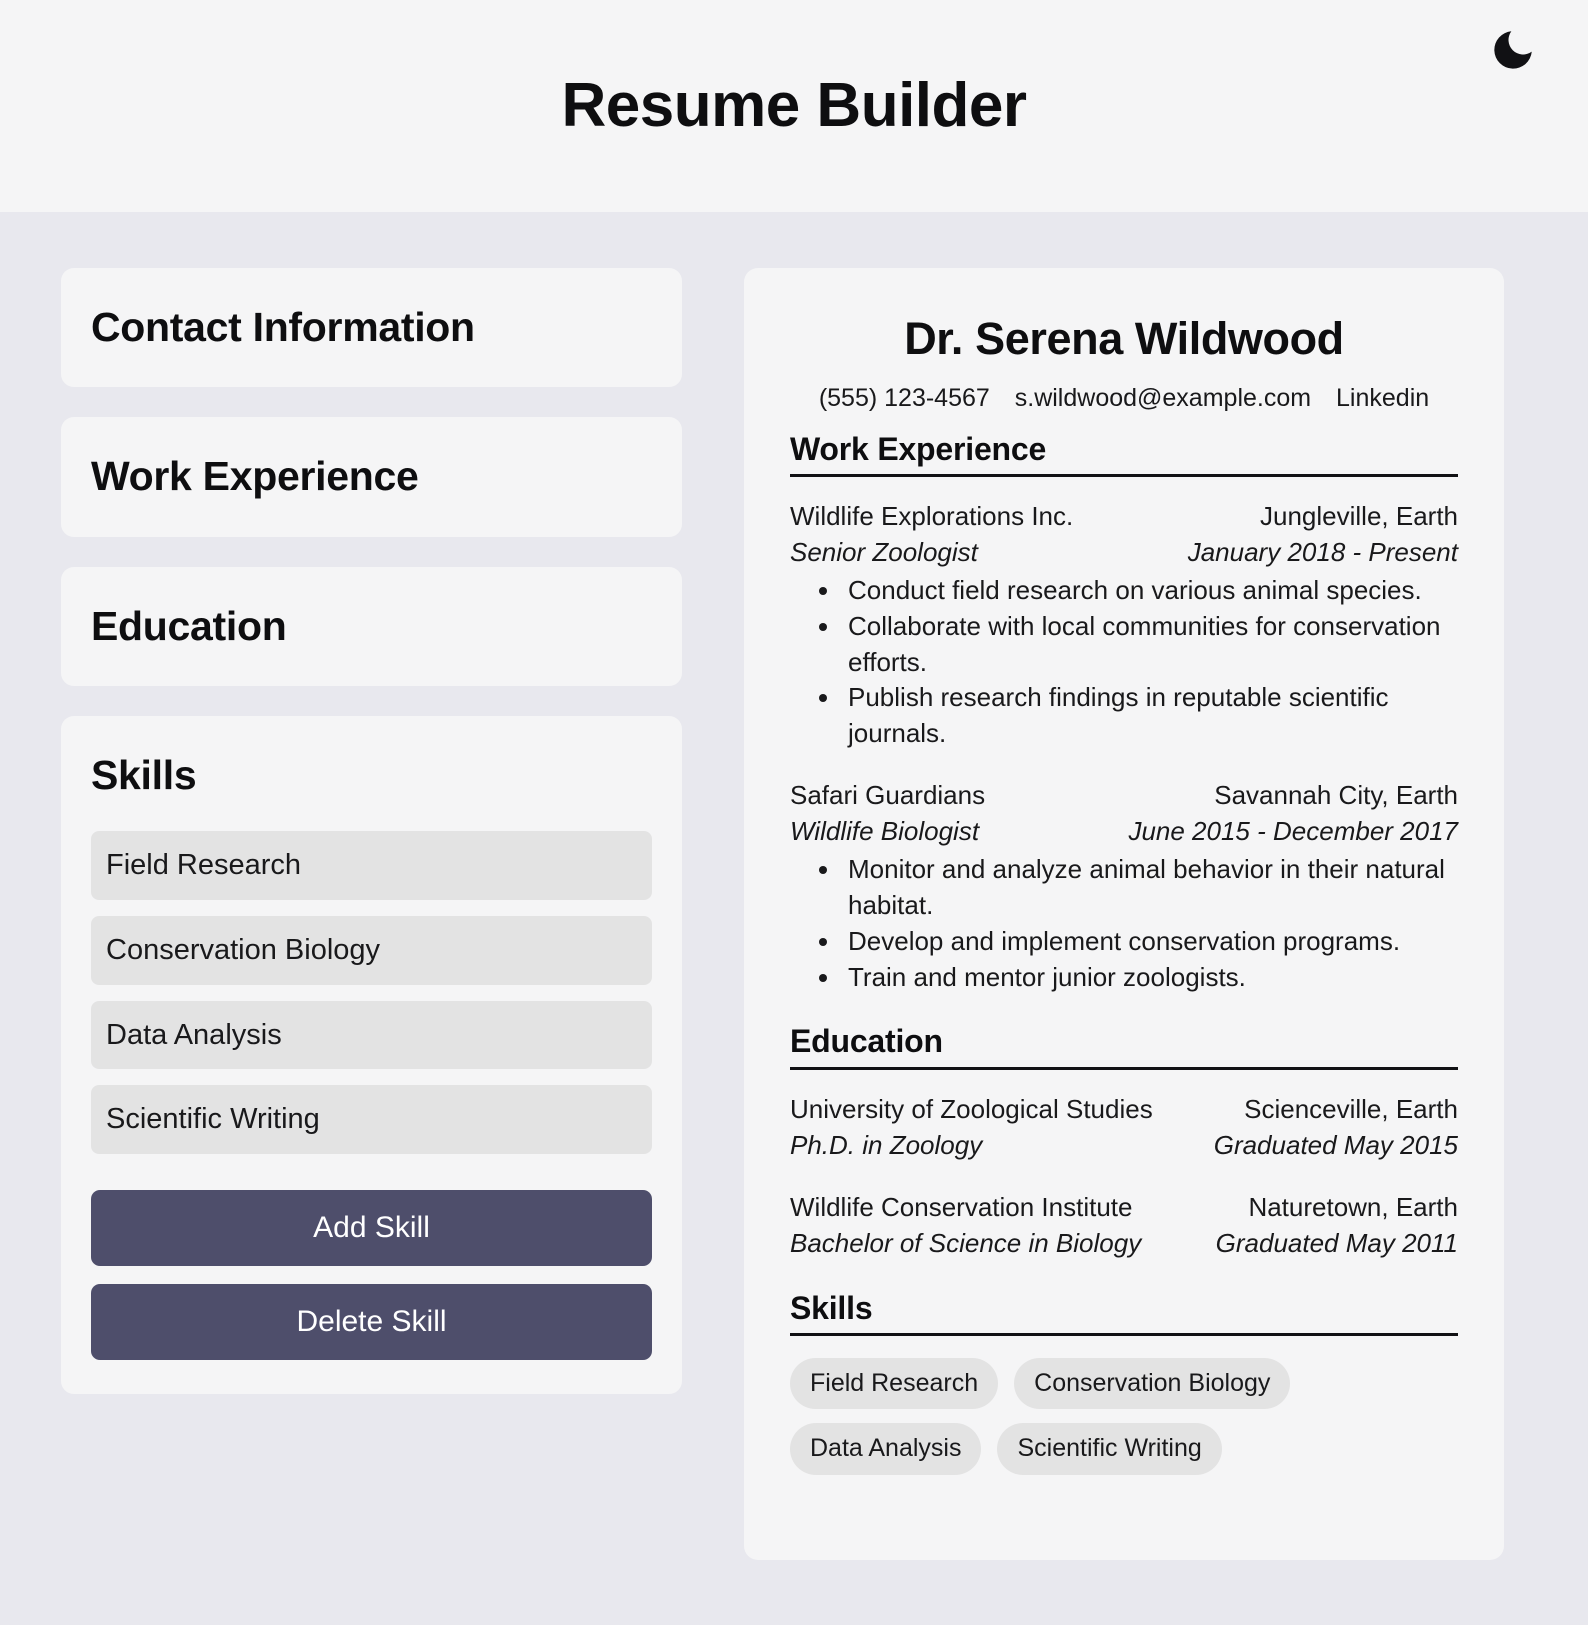 This screenshot has width=1588, height=1625. I want to click on education-entry-subheader: Ph.D. in Zoology Graduated May 2015, so click(1124, 1146).